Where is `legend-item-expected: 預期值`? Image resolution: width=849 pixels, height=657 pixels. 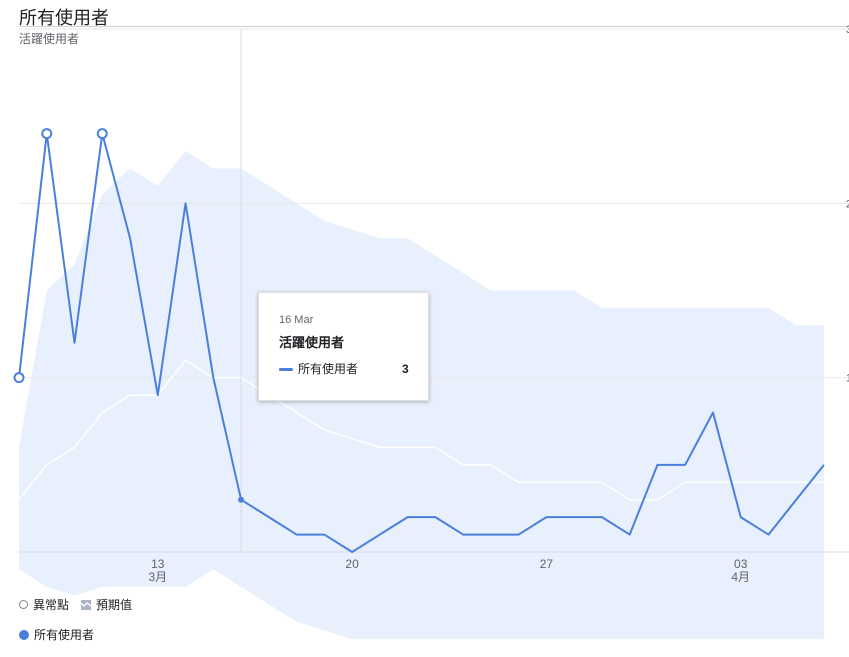 legend-item-expected: 預期值 is located at coordinates (106, 604).